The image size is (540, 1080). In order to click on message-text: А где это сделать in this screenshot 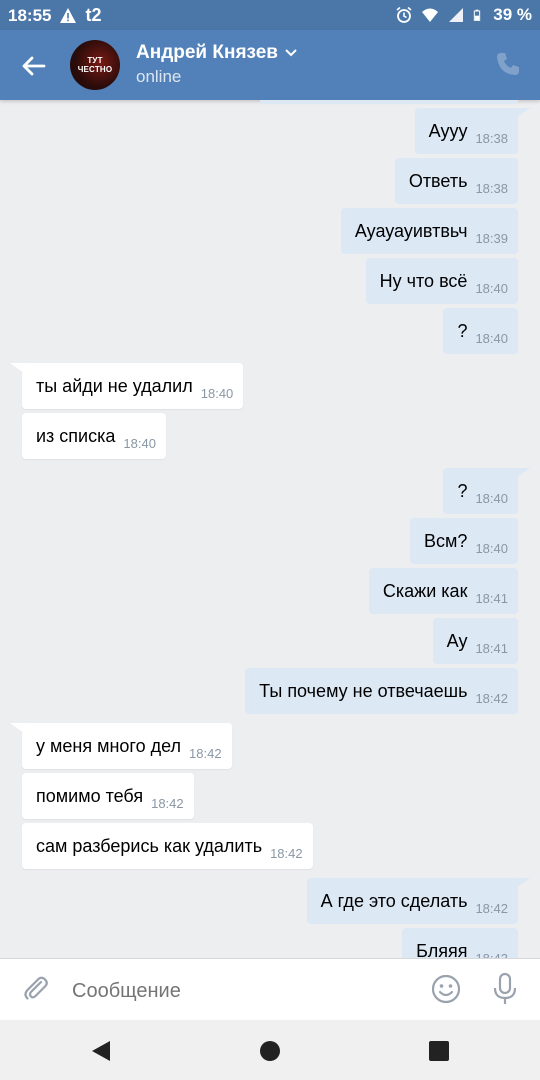, I will do `click(394, 901)`.